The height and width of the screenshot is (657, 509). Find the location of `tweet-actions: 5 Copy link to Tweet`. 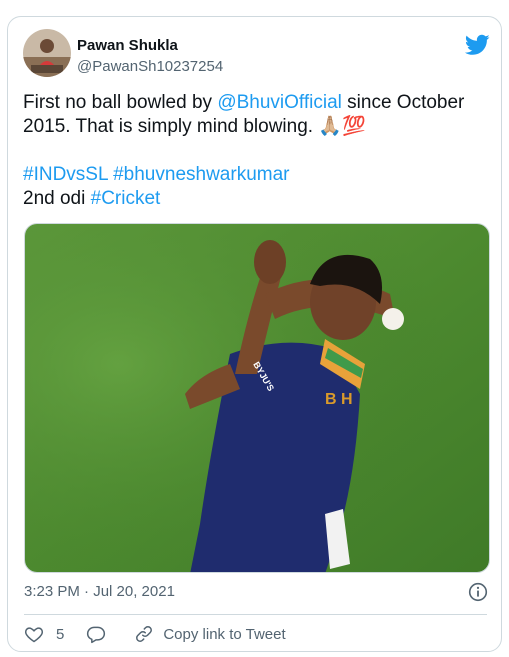

tweet-actions: 5 Copy link to Tweet is located at coordinates (155, 634).